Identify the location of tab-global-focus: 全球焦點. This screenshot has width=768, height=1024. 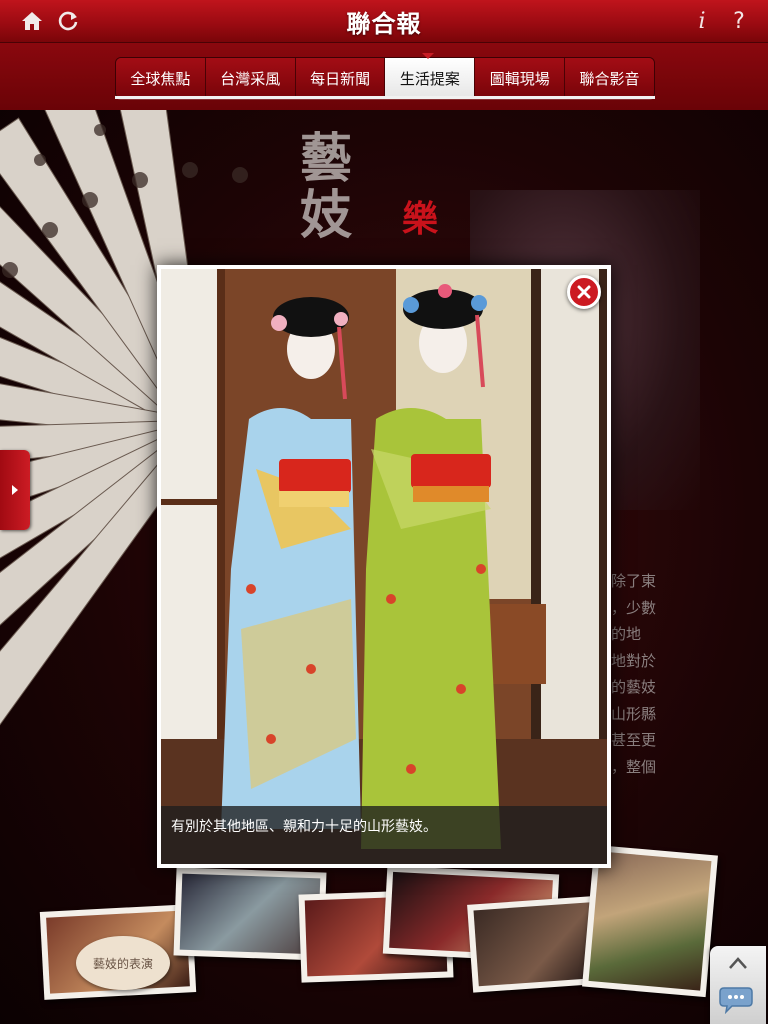
(161, 78).